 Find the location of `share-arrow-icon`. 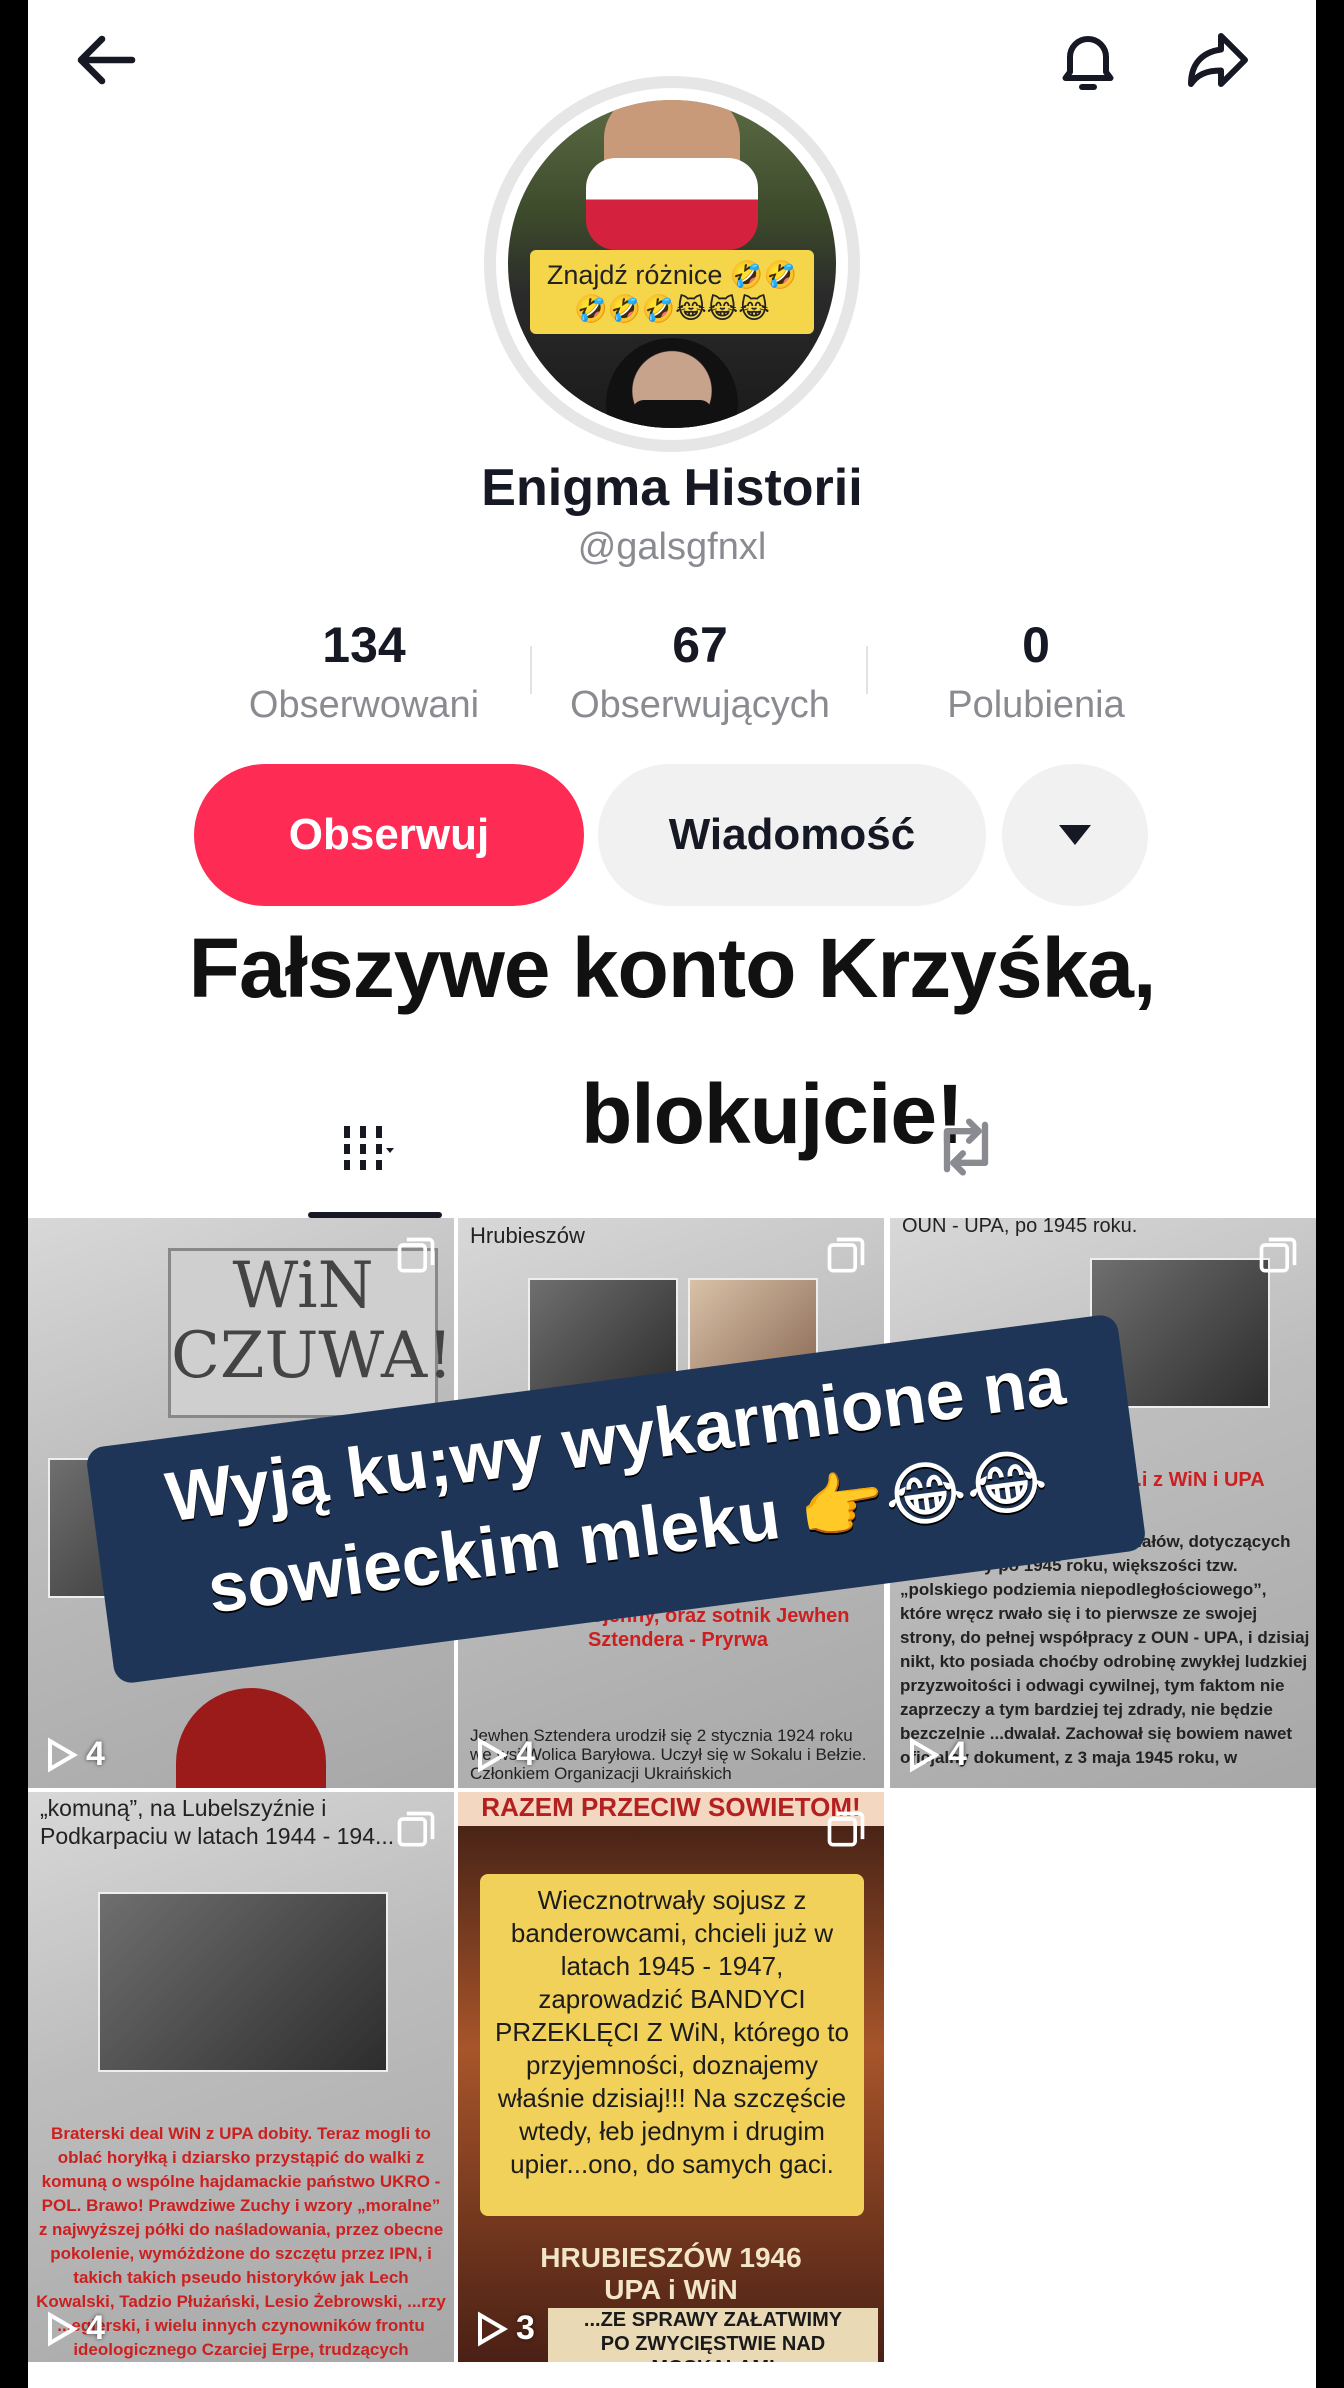

share-arrow-icon is located at coordinates (1218, 60).